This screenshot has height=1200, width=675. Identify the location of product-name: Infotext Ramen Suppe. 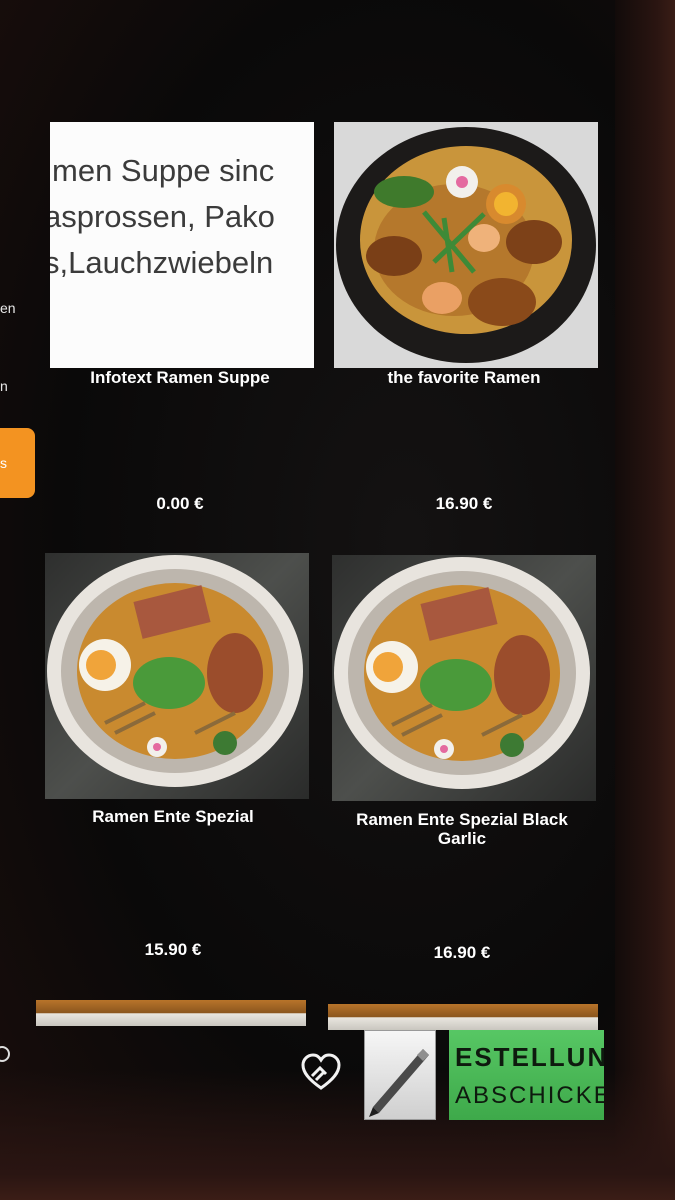
(180, 377).